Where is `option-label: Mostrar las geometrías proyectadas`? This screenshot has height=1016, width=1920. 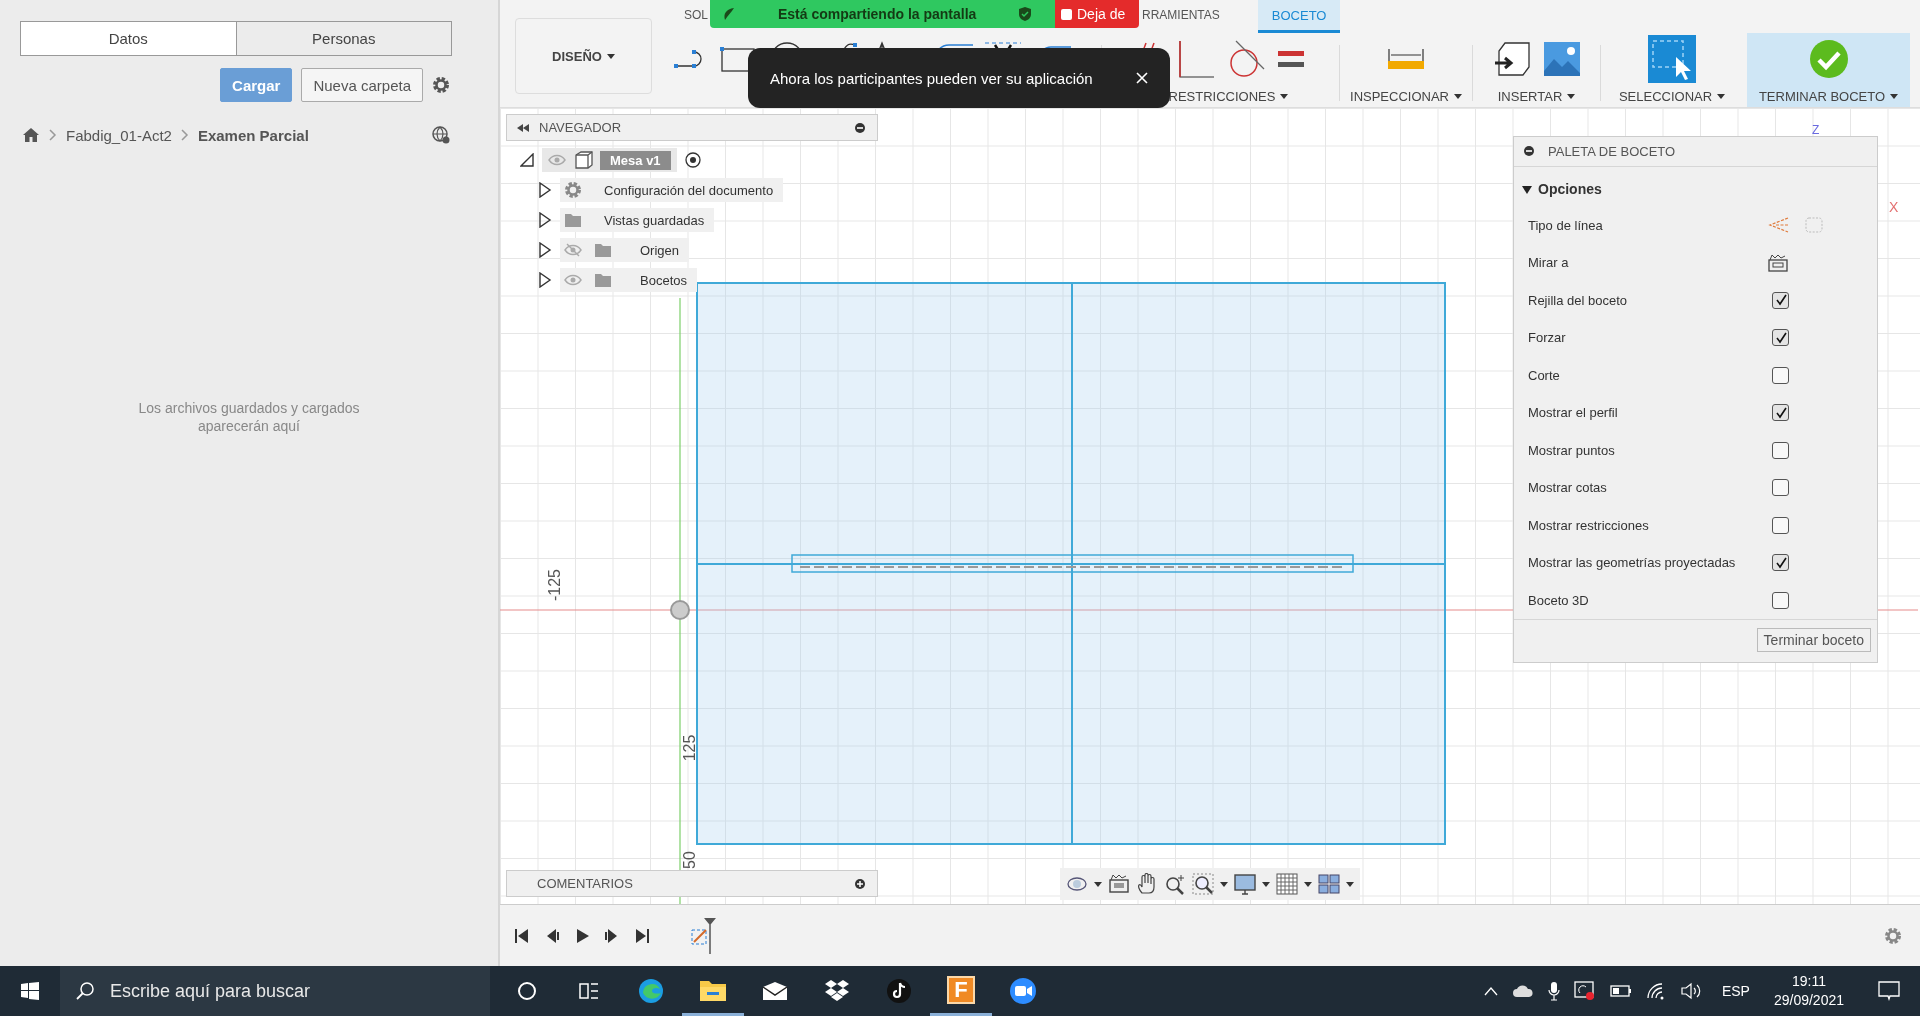
option-label: Mostrar las geometrías proyectadas is located at coordinates (1632, 563).